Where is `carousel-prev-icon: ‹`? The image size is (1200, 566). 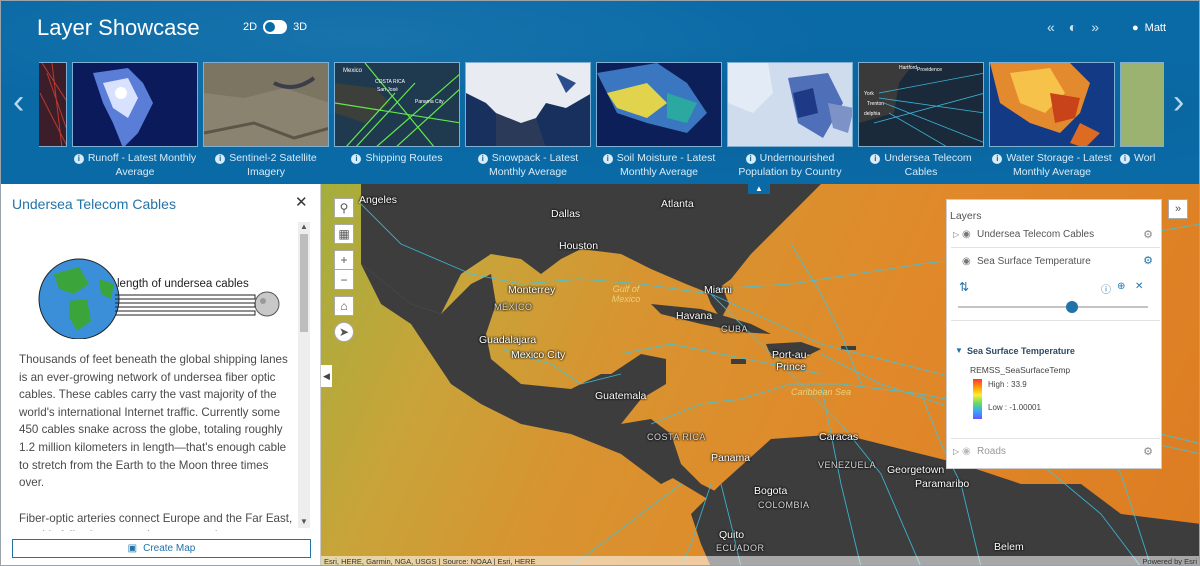 carousel-prev-icon: ‹ is located at coordinates (18, 102).